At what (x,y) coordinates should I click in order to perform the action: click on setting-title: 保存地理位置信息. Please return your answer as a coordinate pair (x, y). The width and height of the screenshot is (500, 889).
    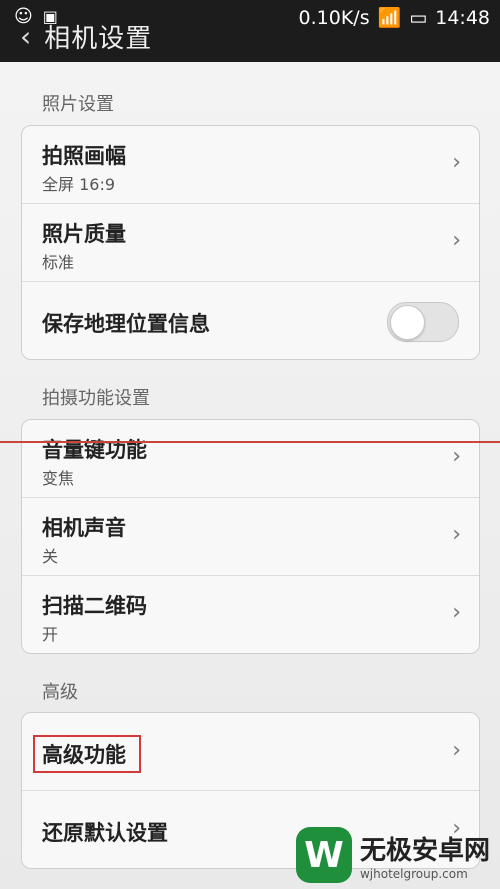
    Looking at the image, I should click on (126, 324).